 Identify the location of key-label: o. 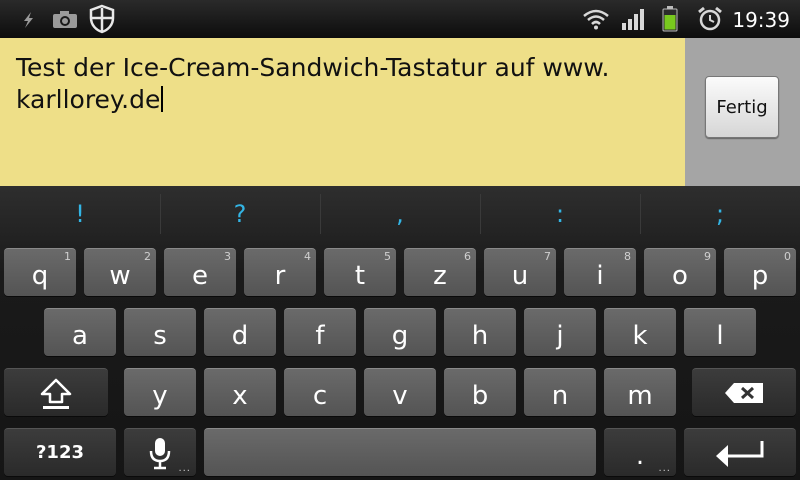
(680, 275).